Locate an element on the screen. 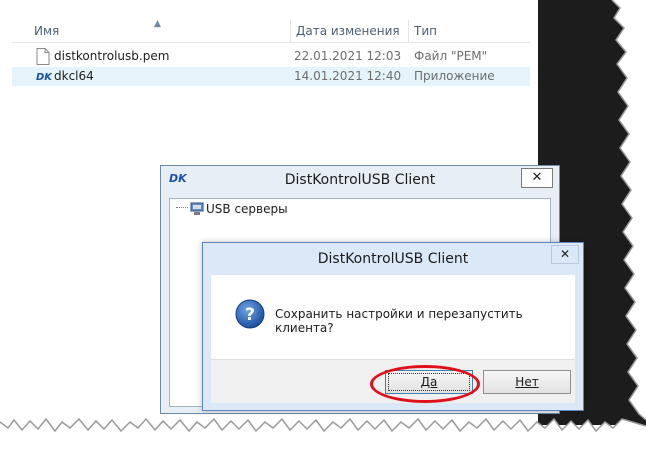 This screenshot has width=646, height=455. yes-button: Да is located at coordinates (429, 382).